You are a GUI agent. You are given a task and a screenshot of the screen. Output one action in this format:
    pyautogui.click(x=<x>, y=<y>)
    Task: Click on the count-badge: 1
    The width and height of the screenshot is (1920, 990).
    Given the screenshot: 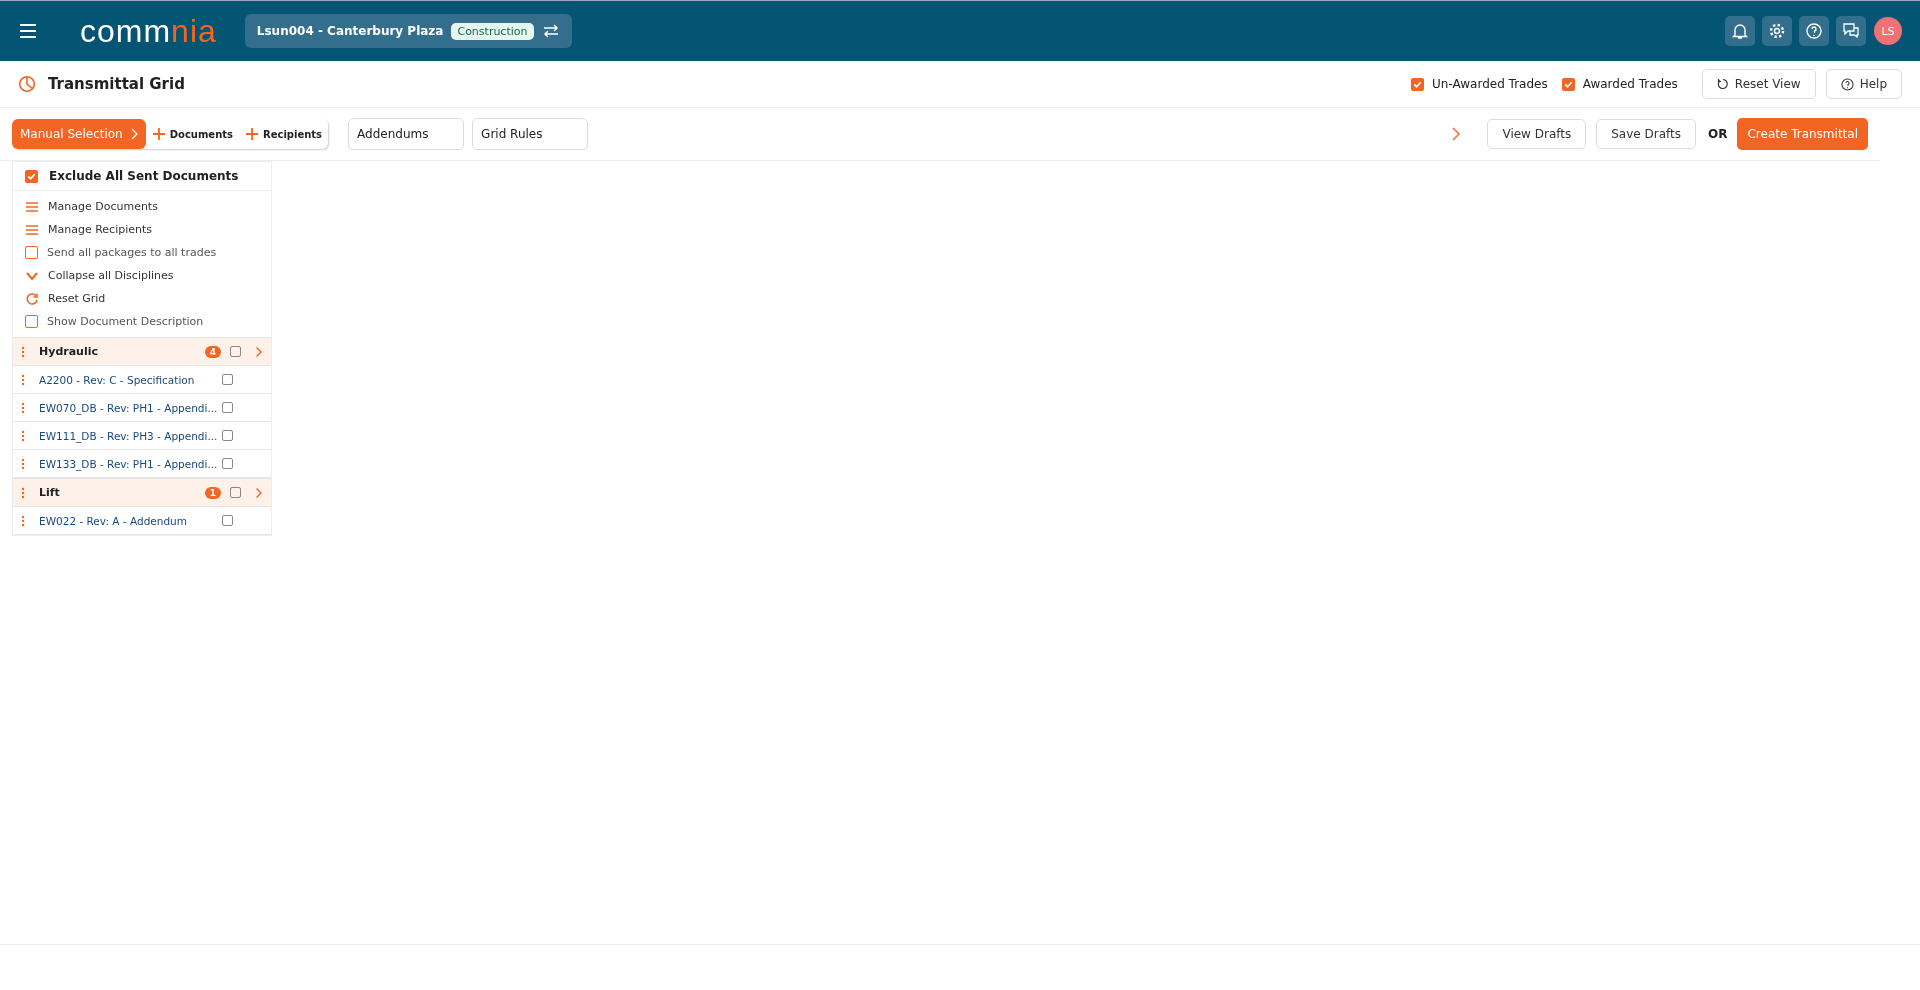 What is the action you would take?
    pyautogui.click(x=212, y=492)
    